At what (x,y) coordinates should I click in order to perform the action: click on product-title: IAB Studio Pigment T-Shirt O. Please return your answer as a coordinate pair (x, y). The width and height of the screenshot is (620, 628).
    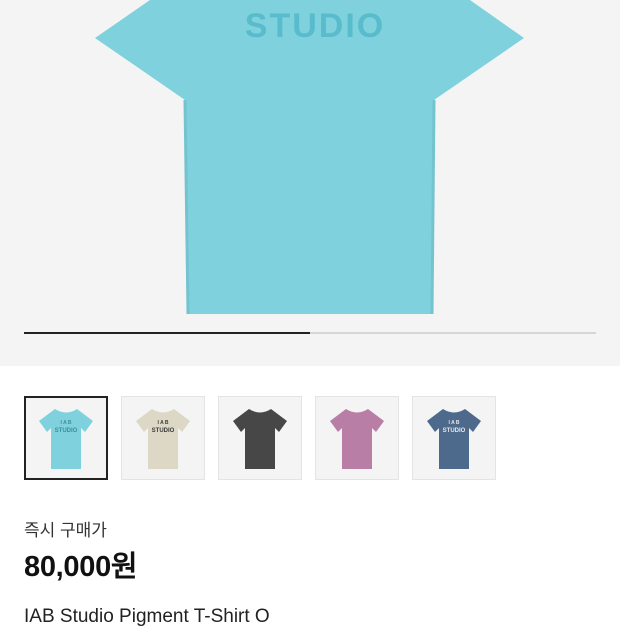
    Looking at the image, I should click on (147, 616).